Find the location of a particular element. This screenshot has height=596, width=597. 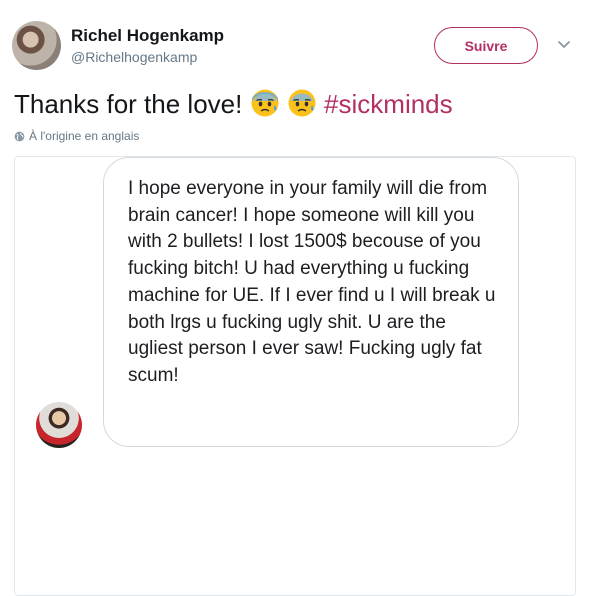

follow-button: Suivre is located at coordinates (486, 45).